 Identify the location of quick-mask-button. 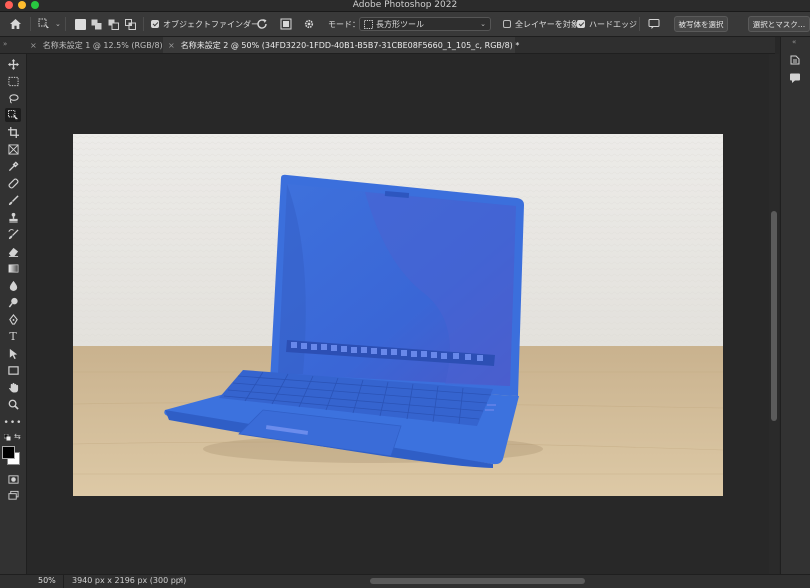
(13, 479).